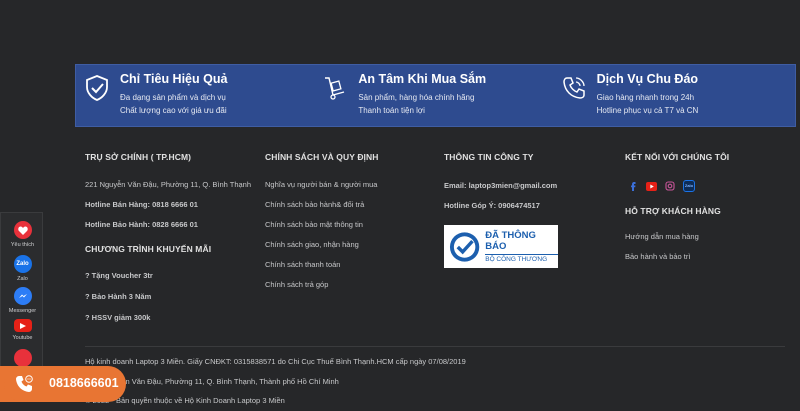 This screenshot has width=800, height=411. What do you see at coordinates (119, 275) in the screenshot?
I see `promo-item: ? Tặng Voucher 3tr` at bounding box center [119, 275].